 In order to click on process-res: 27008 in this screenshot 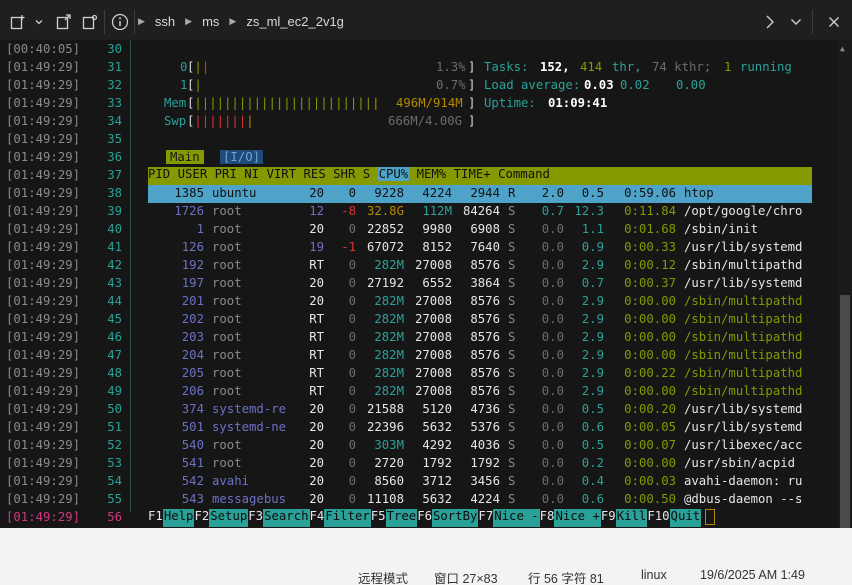, I will do `click(433, 355)`.